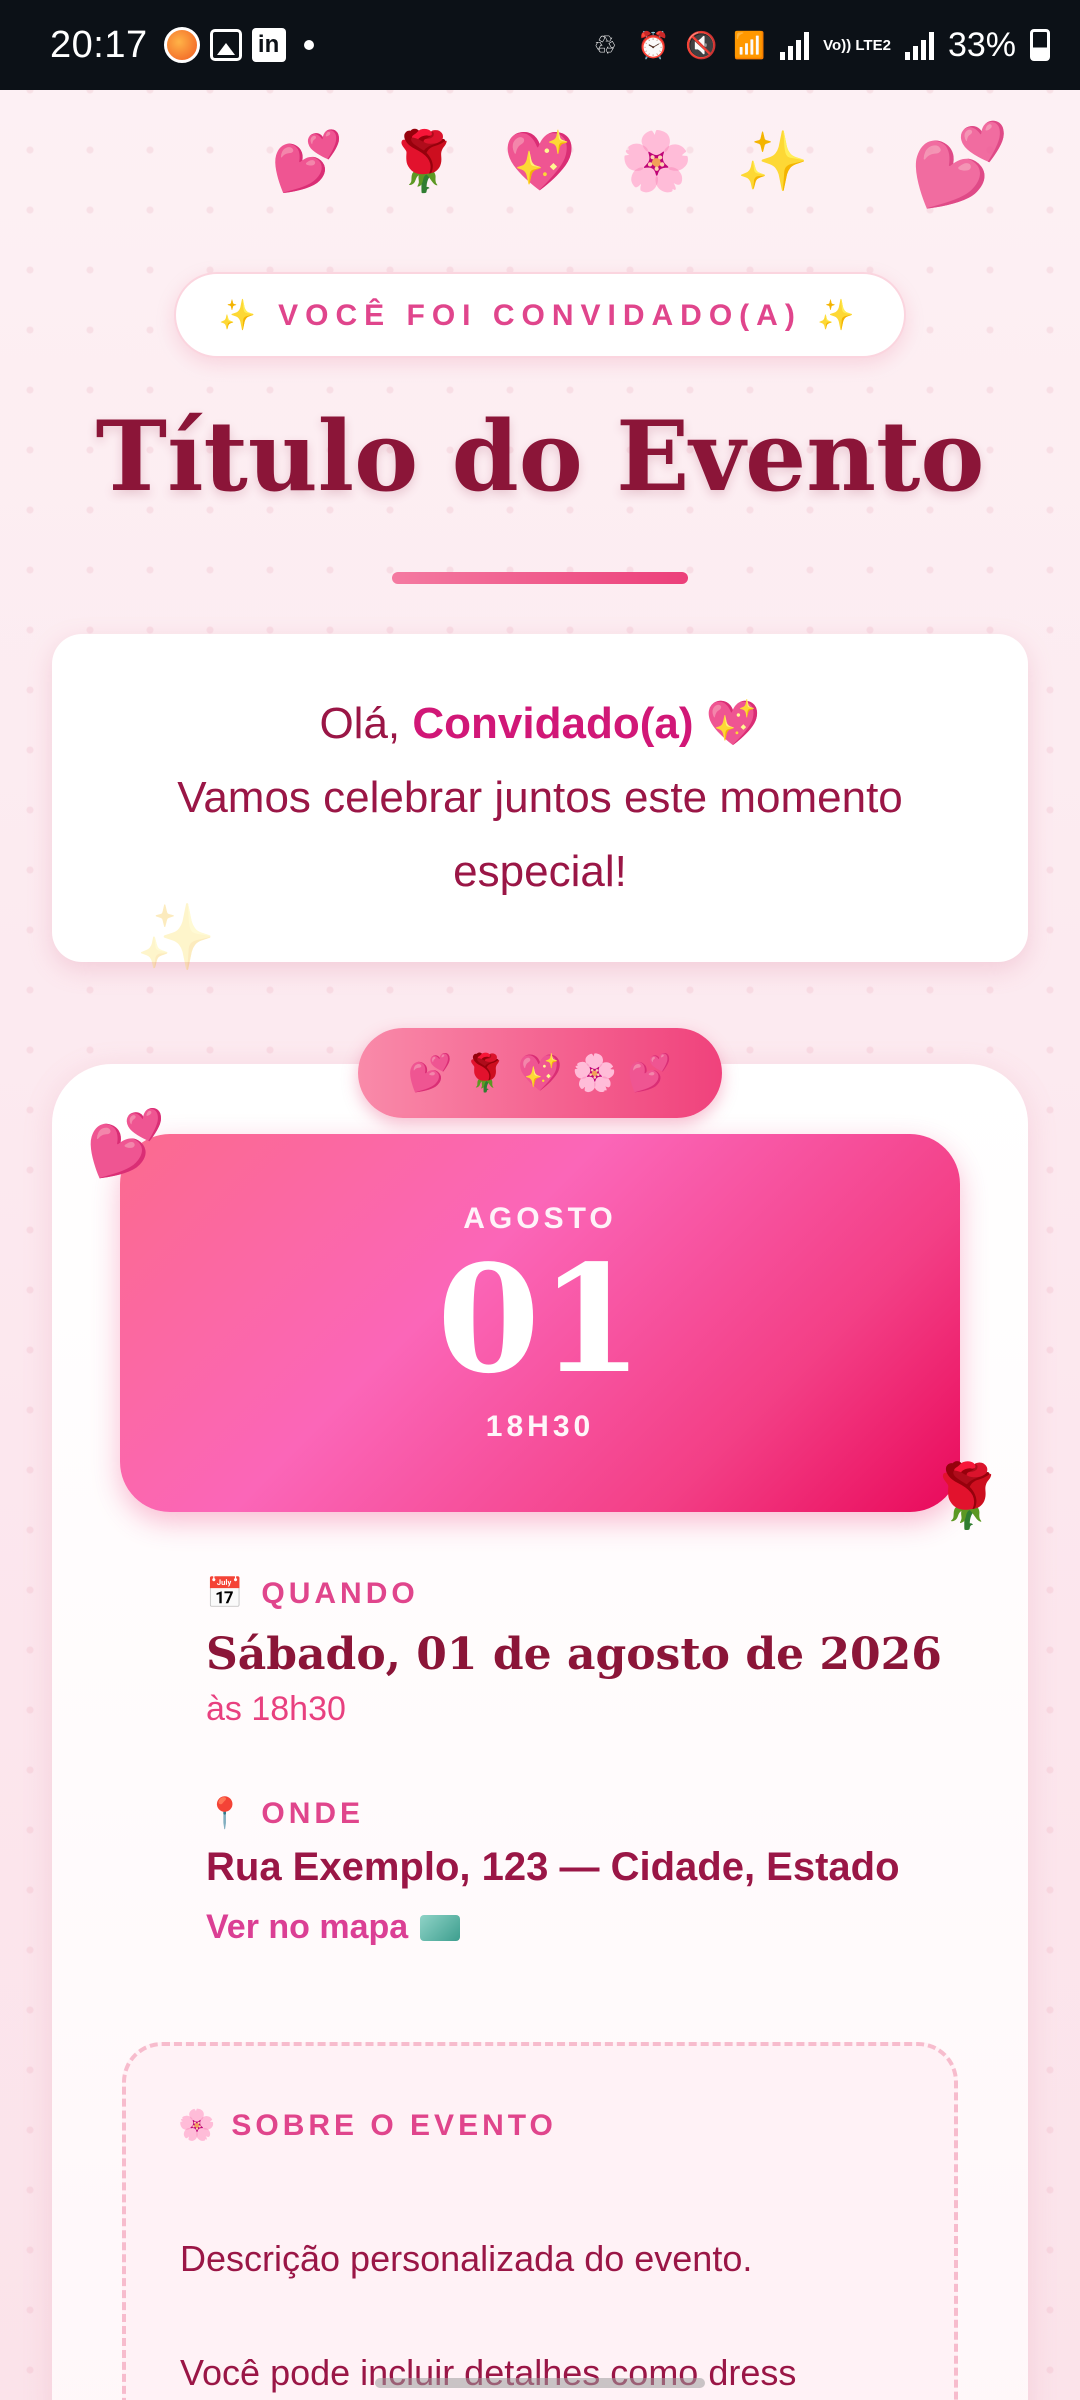 This screenshot has height=2400, width=1080. Describe the element at coordinates (553, 1867) in the screenshot. I see `event-address: Rua Exemplo, 123 — Cidade, Estado` at that location.